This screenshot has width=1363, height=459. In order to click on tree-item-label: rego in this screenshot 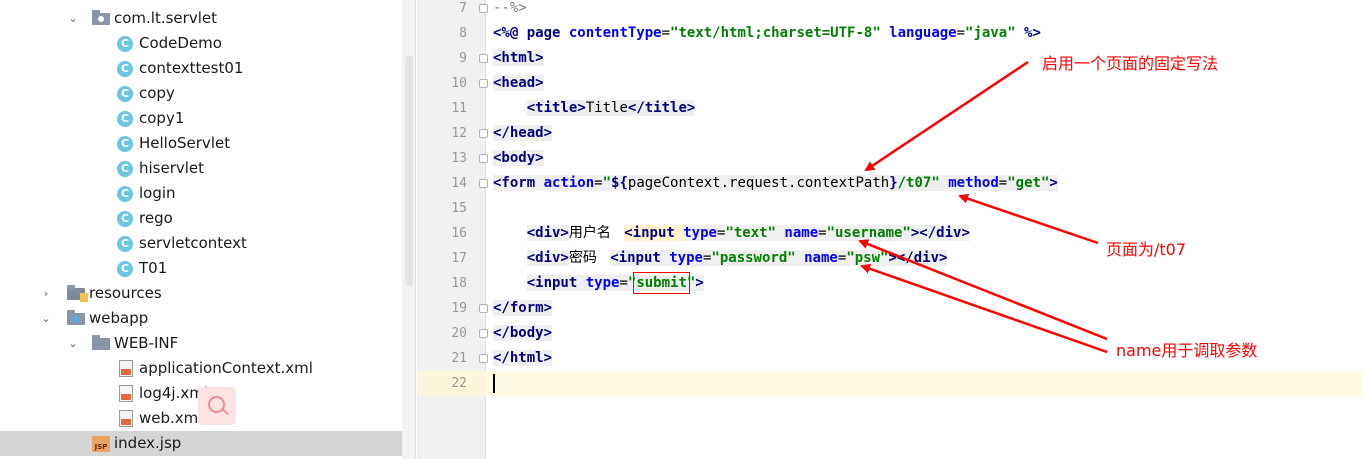, I will do `click(156, 218)`.